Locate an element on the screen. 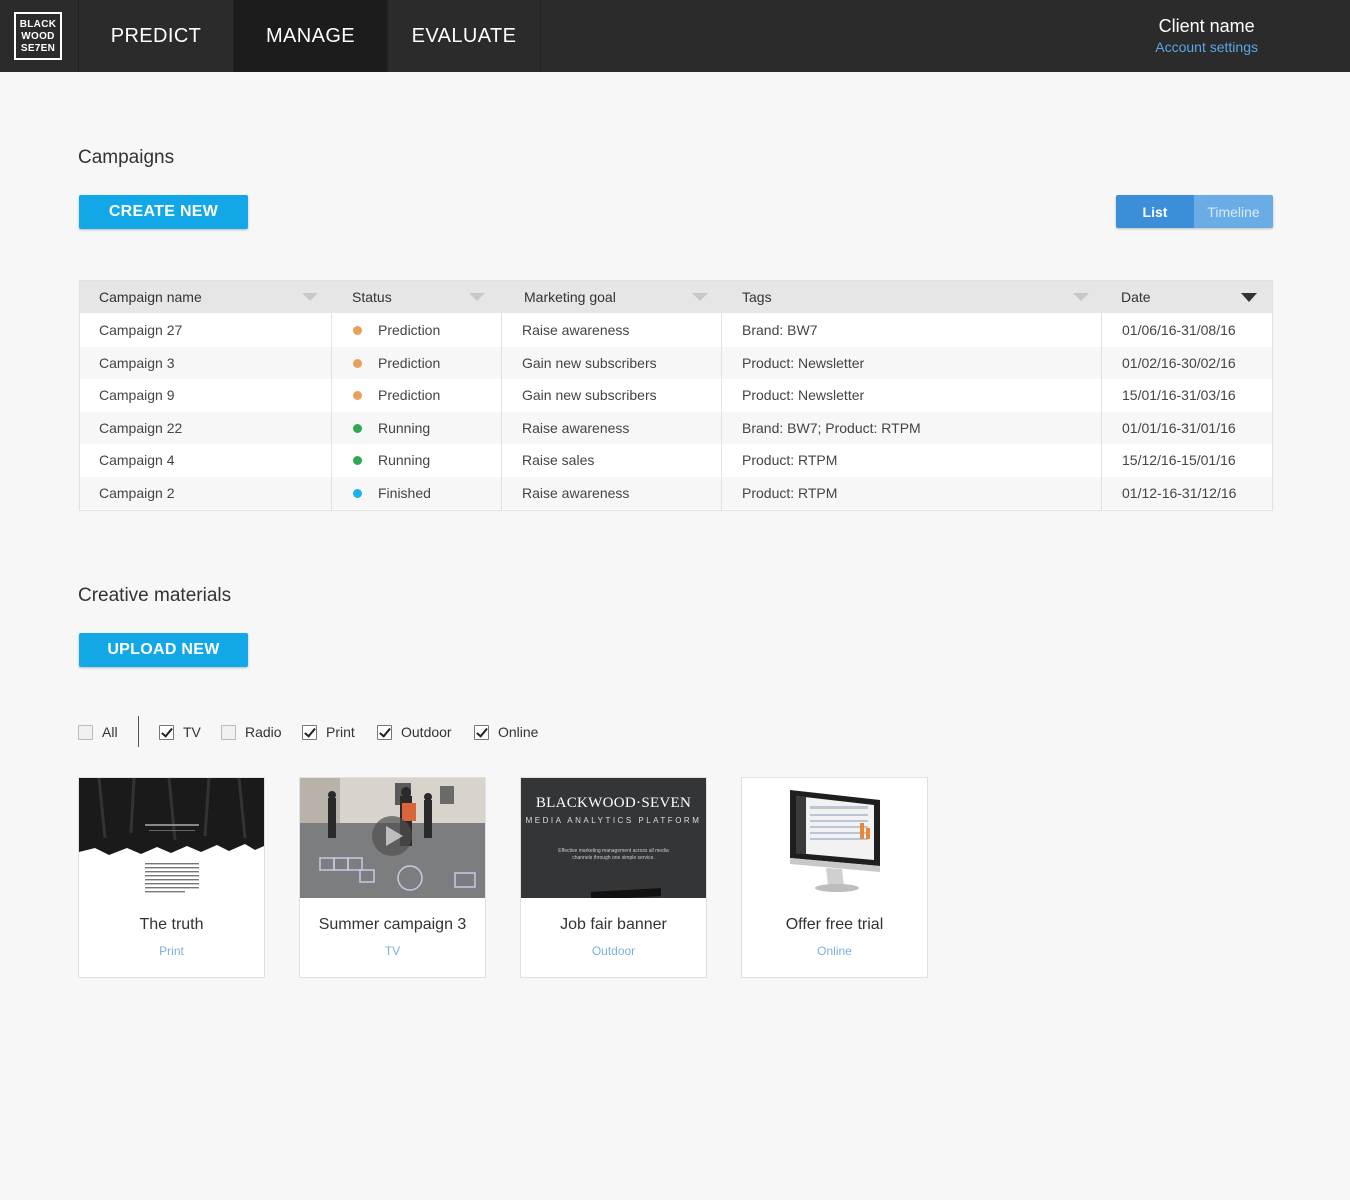 Image resolution: width=1350 pixels, height=1200 pixels. banner-decoration is located at coordinates (626, 893).